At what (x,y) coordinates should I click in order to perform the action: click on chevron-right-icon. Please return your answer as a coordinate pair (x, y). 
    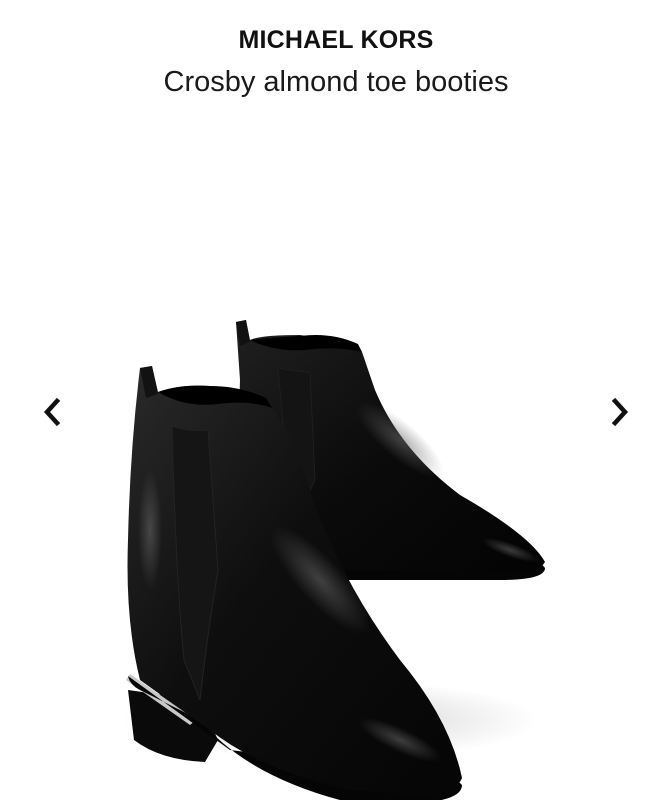
    Looking at the image, I should click on (620, 412).